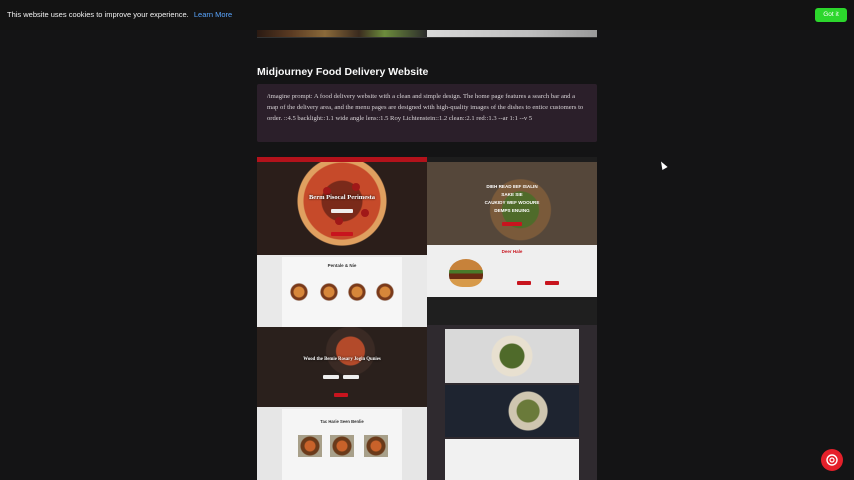 This screenshot has height=480, width=854. What do you see at coordinates (512, 210) in the screenshot?
I see `salad-hero-line: DEMPS ENUING` at bounding box center [512, 210].